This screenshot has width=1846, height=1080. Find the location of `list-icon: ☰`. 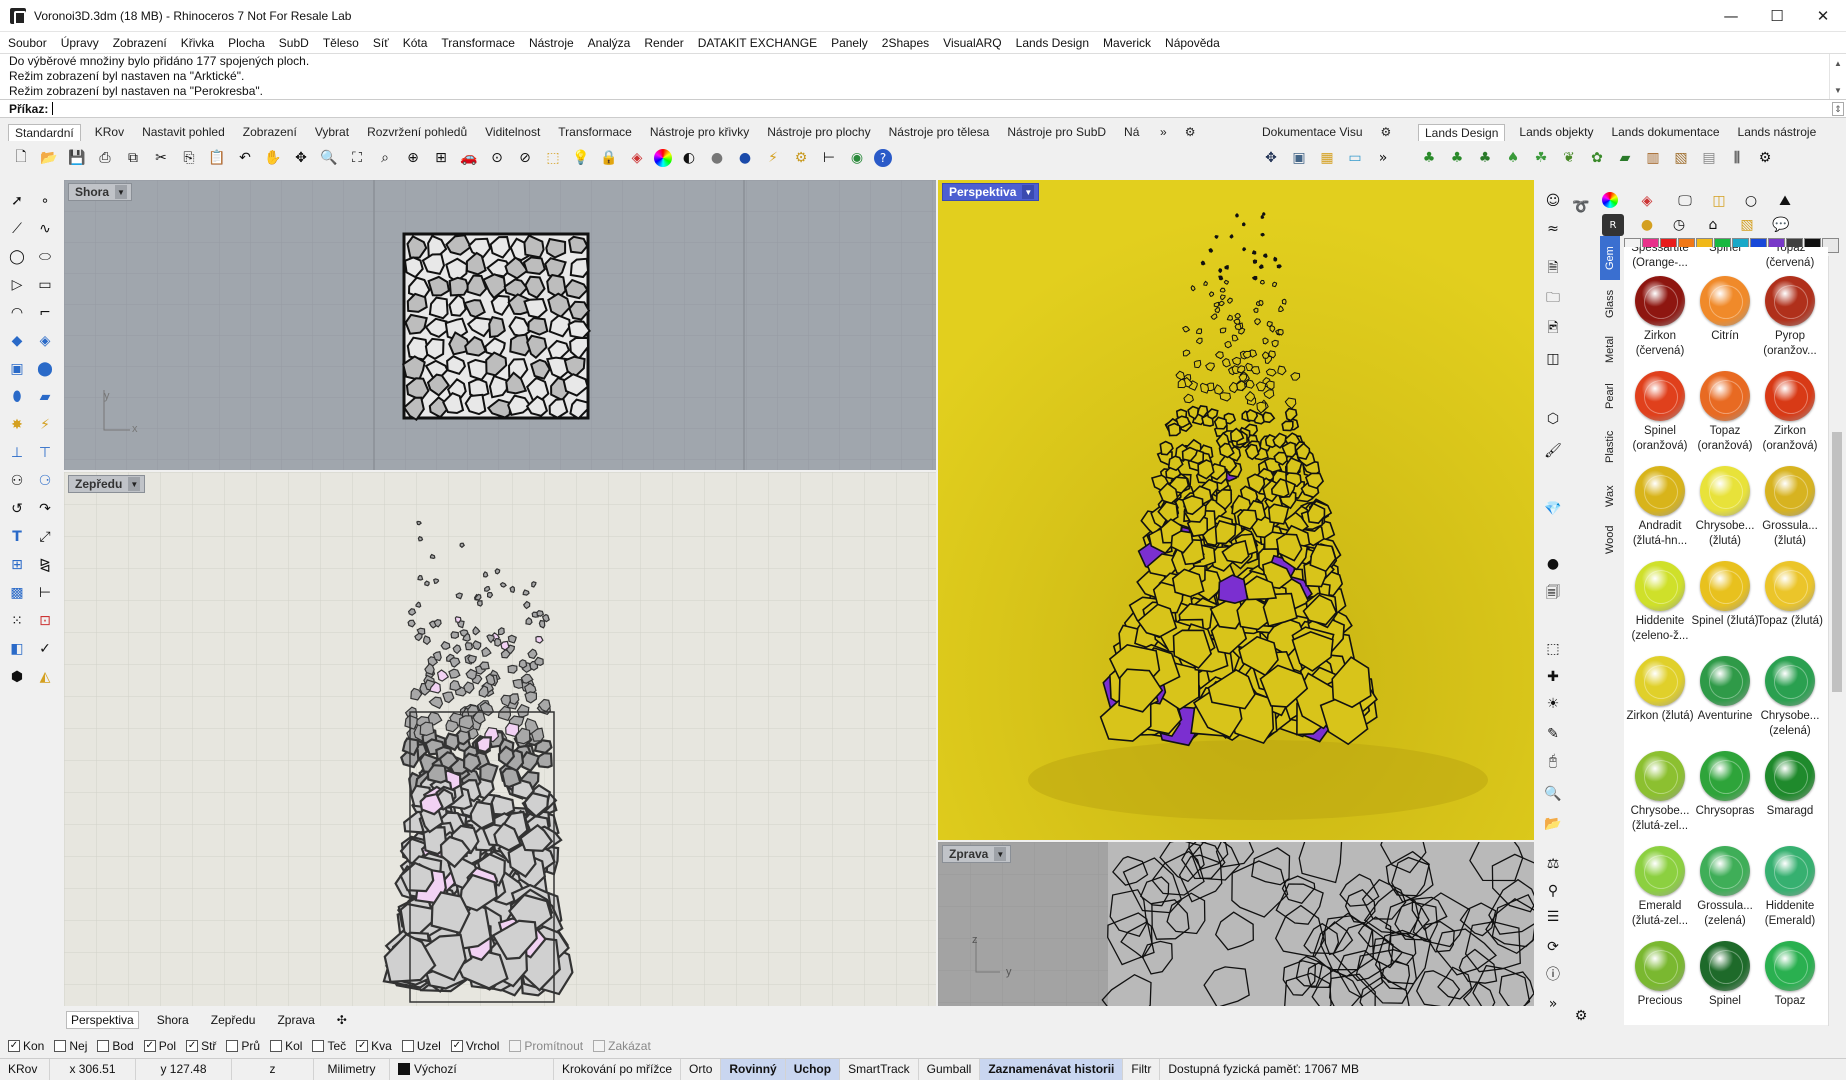

list-icon: ☰ is located at coordinates (1553, 917).